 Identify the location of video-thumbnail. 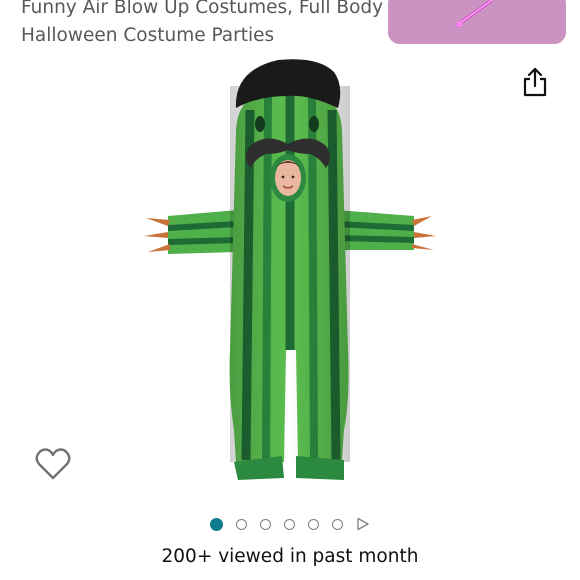
(477, 22).